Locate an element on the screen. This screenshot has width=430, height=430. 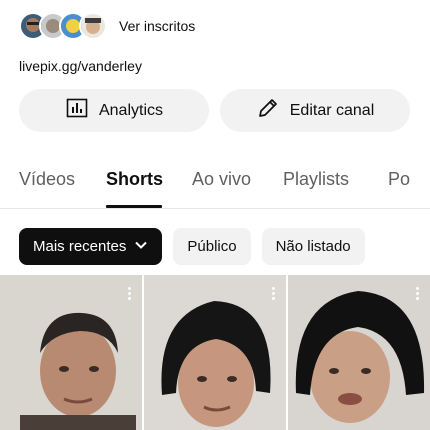
subscriber-avatars is located at coordinates (63, 26).